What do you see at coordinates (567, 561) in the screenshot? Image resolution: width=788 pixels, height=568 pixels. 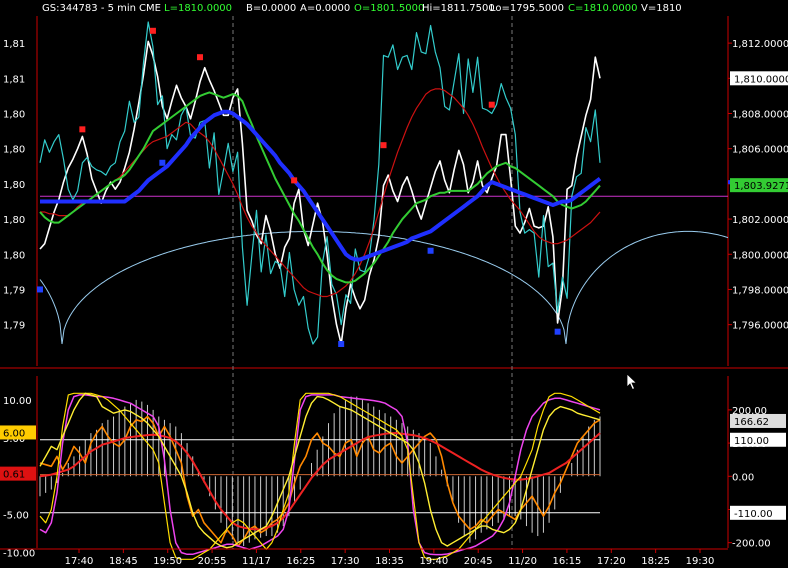 I see `time-tick-label: 16:15` at bounding box center [567, 561].